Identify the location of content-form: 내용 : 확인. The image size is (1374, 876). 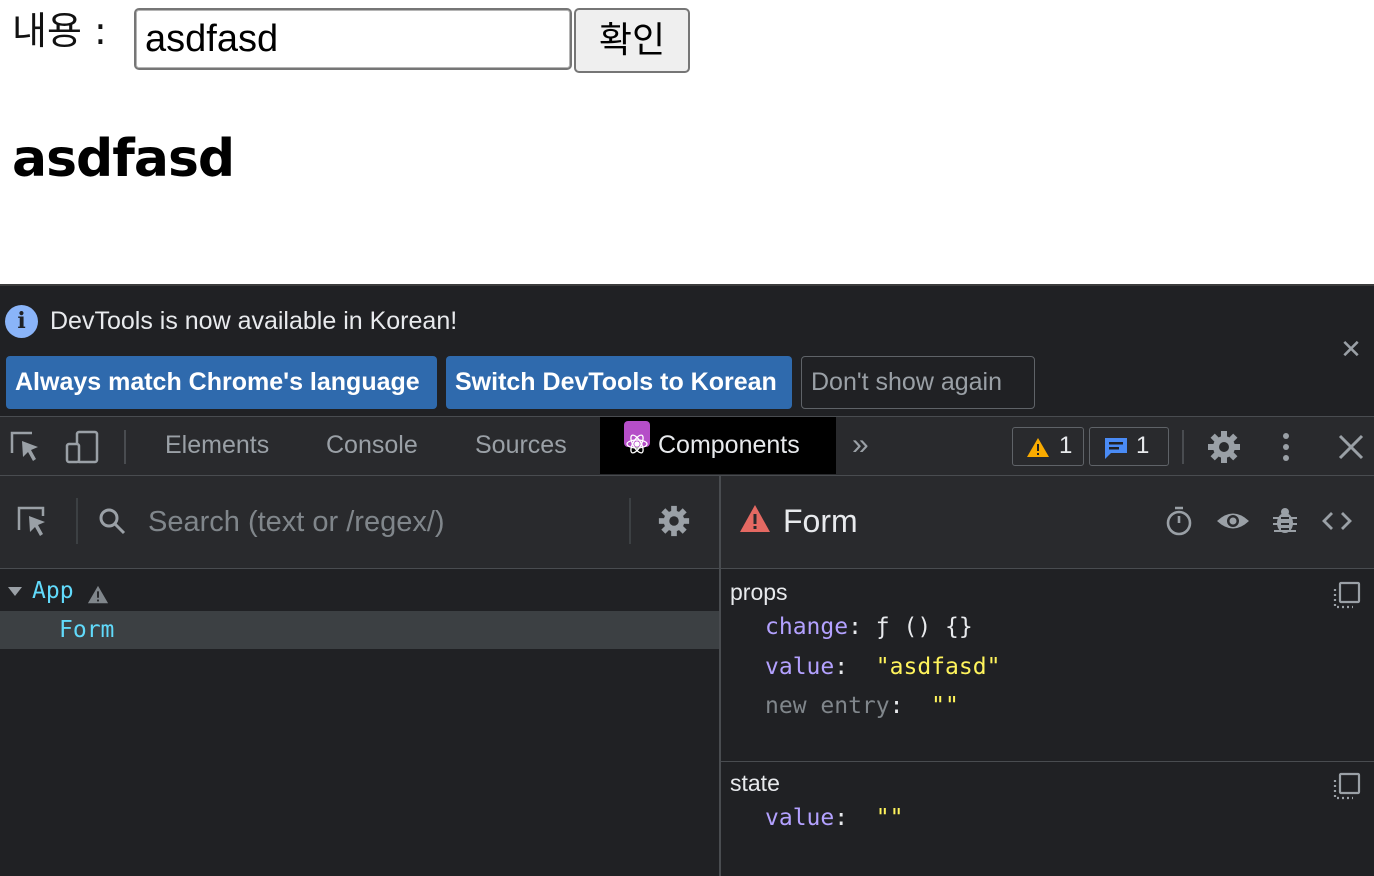
(351, 41).